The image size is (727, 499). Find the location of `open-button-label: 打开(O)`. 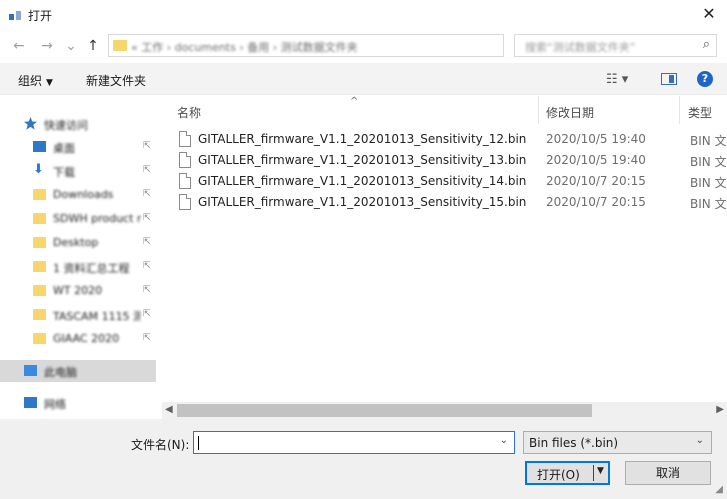

open-button-label: 打开(O) is located at coordinates (558, 475).